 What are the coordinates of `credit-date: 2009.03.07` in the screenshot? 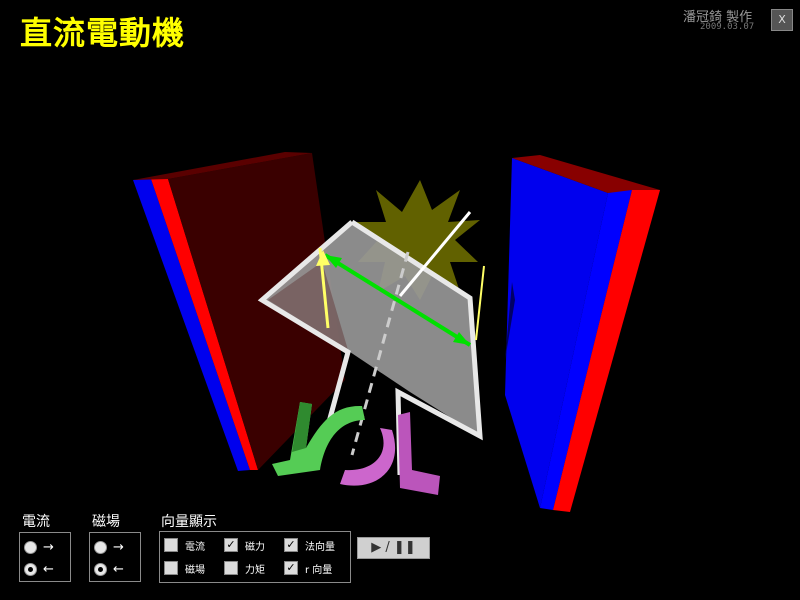 It's located at (727, 27).